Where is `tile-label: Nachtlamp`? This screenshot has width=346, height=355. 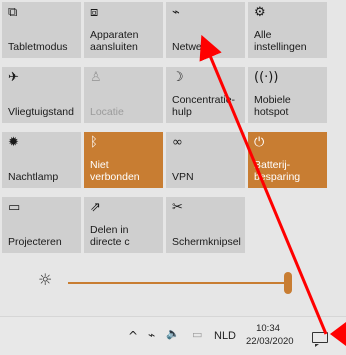
tile-label: Nachtlamp is located at coordinates (33, 177).